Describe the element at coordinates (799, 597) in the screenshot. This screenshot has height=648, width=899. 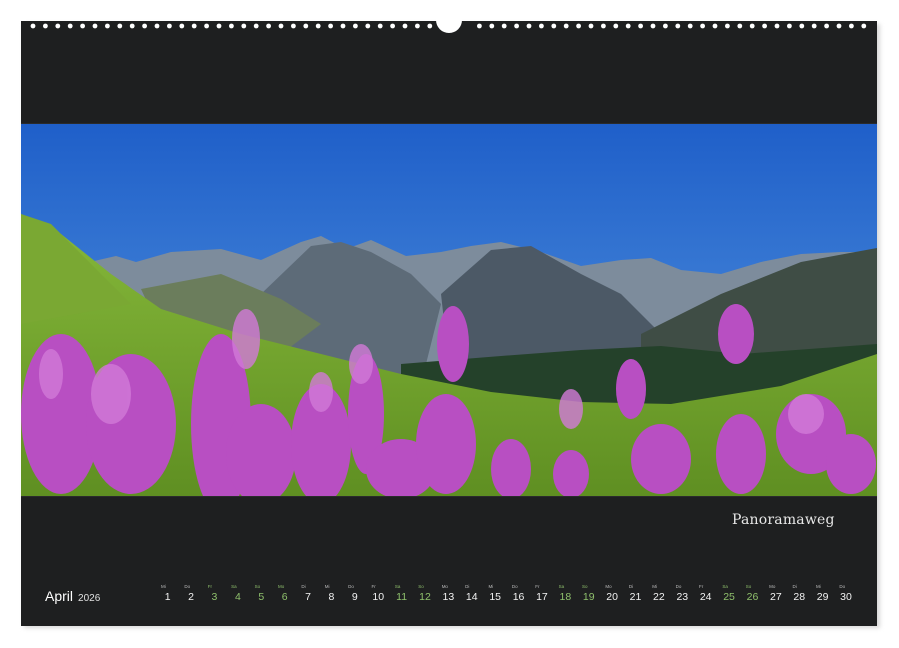
I see `day-number: 28` at that location.